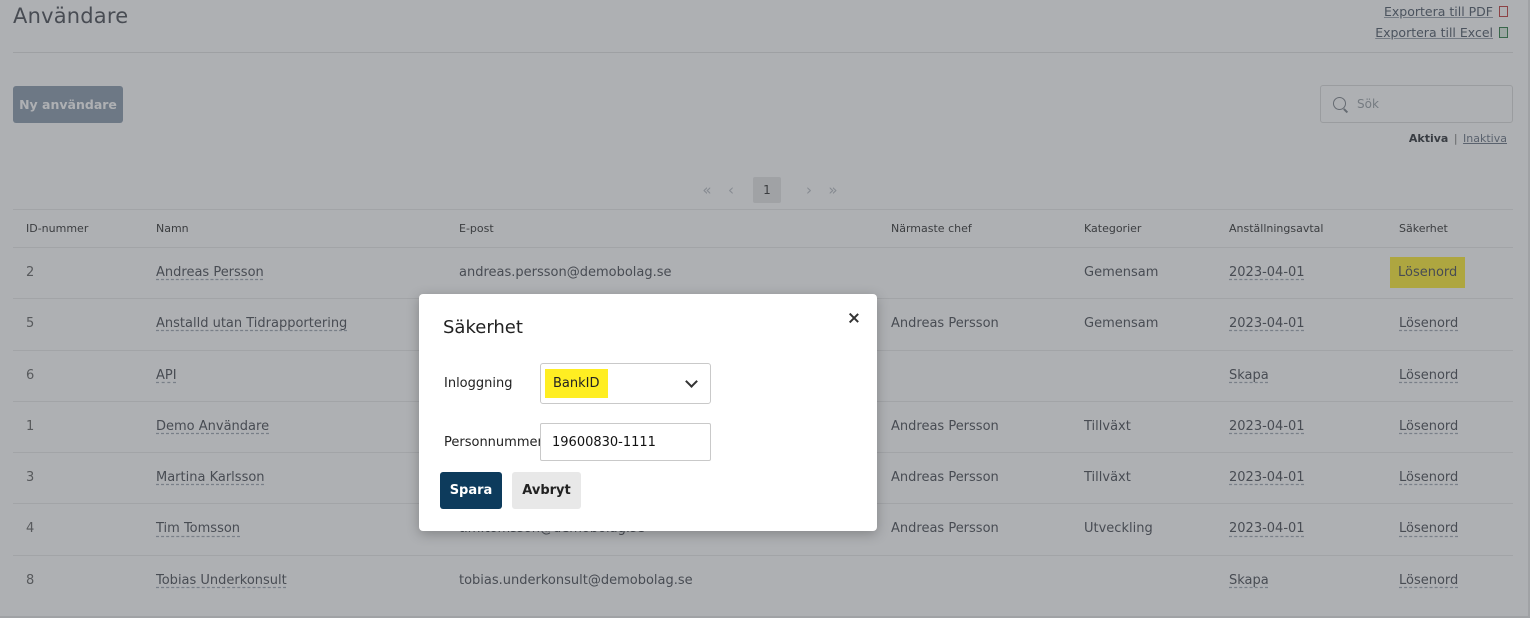 This screenshot has width=1532, height=620. I want to click on personal-number-input, so click(625, 442).